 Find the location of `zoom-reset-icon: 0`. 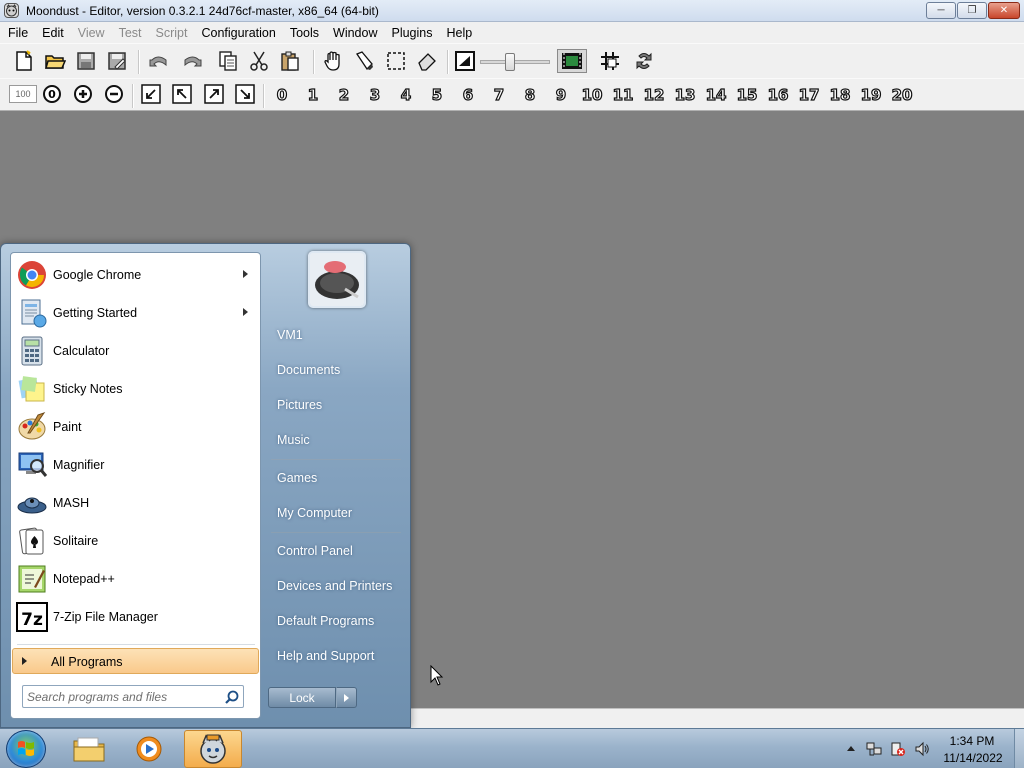

zoom-reset-icon: 0 is located at coordinates (52, 94).